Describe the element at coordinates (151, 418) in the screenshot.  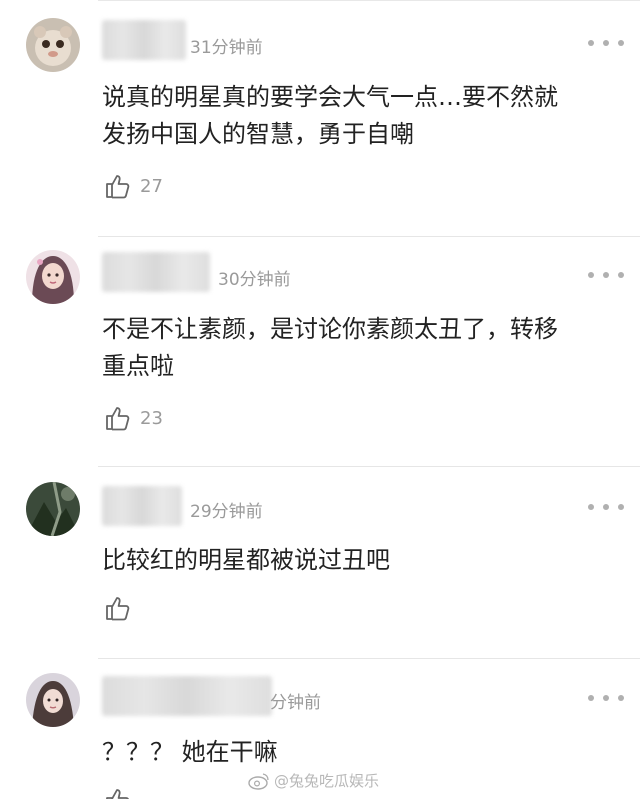
I see `like-count: 23` at that location.